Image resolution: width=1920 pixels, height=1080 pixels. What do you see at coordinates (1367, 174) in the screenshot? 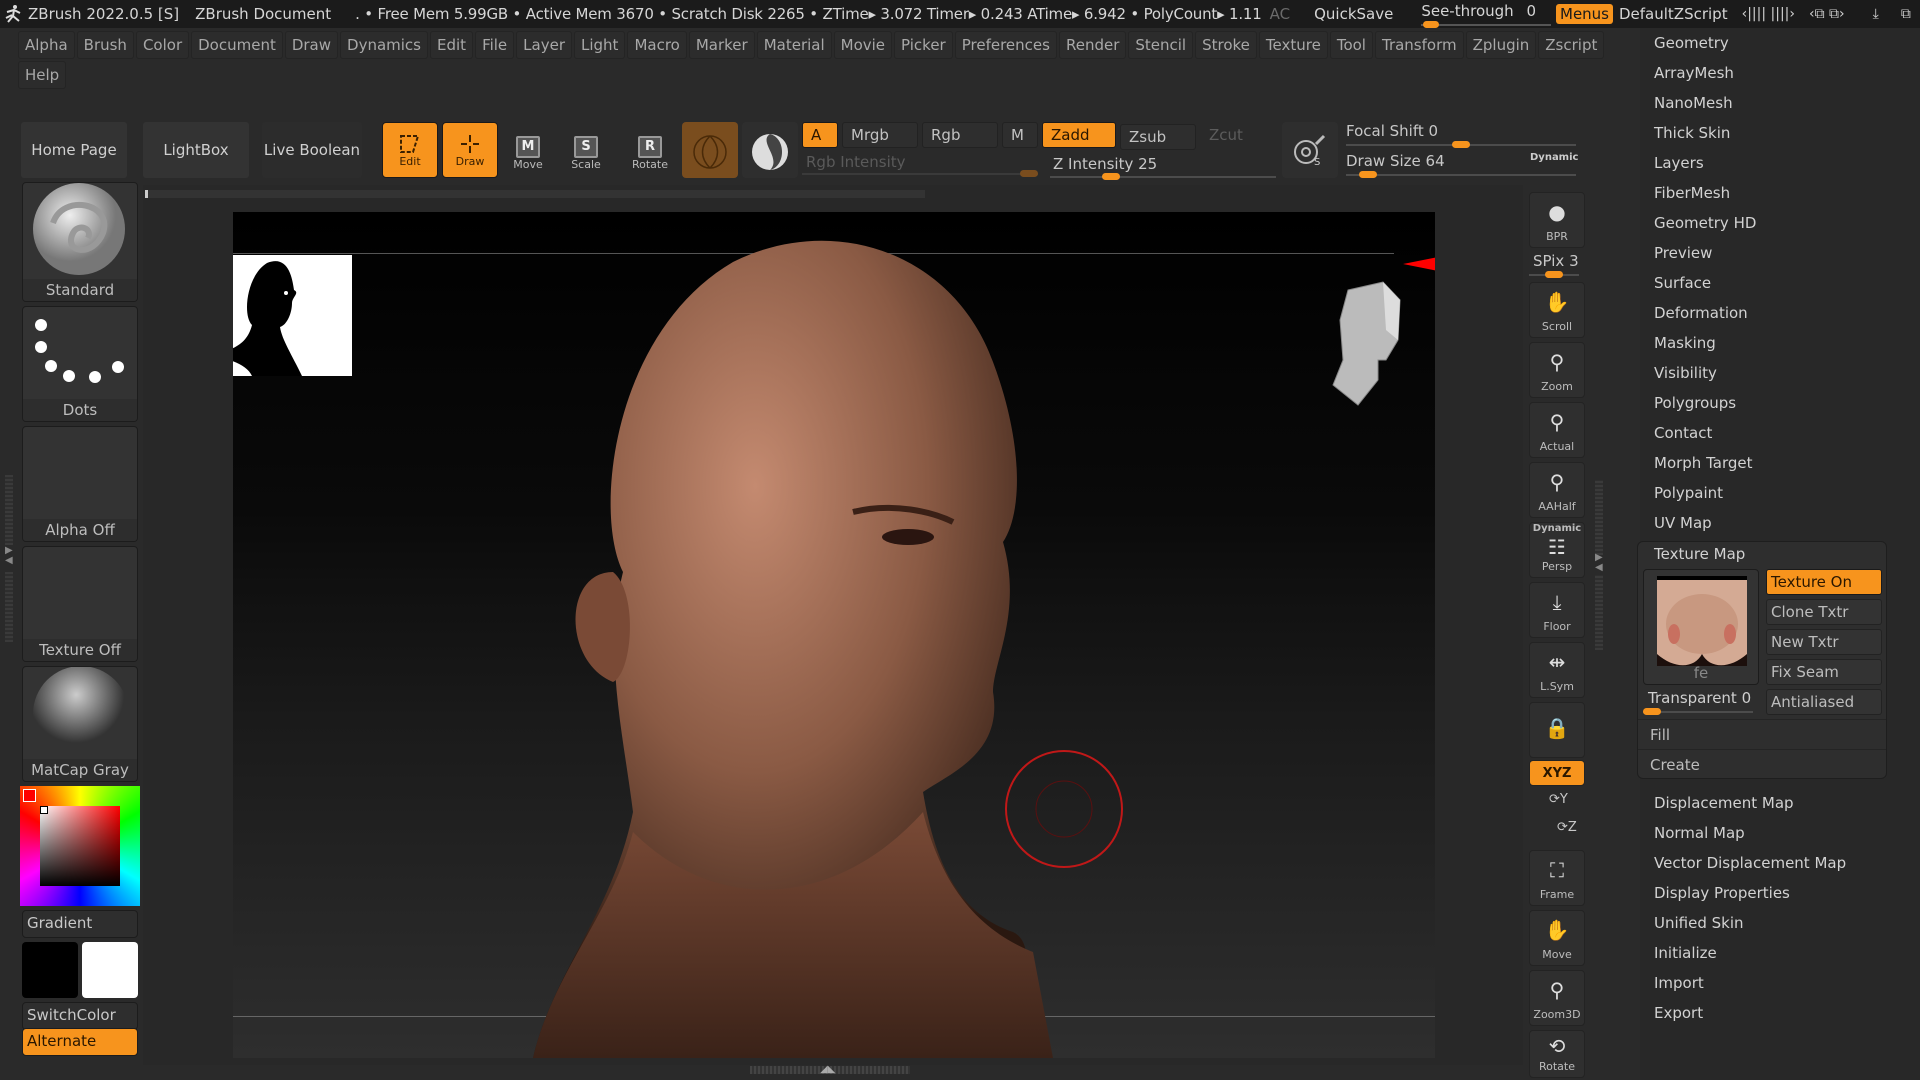
I see `draw-size-knob` at bounding box center [1367, 174].